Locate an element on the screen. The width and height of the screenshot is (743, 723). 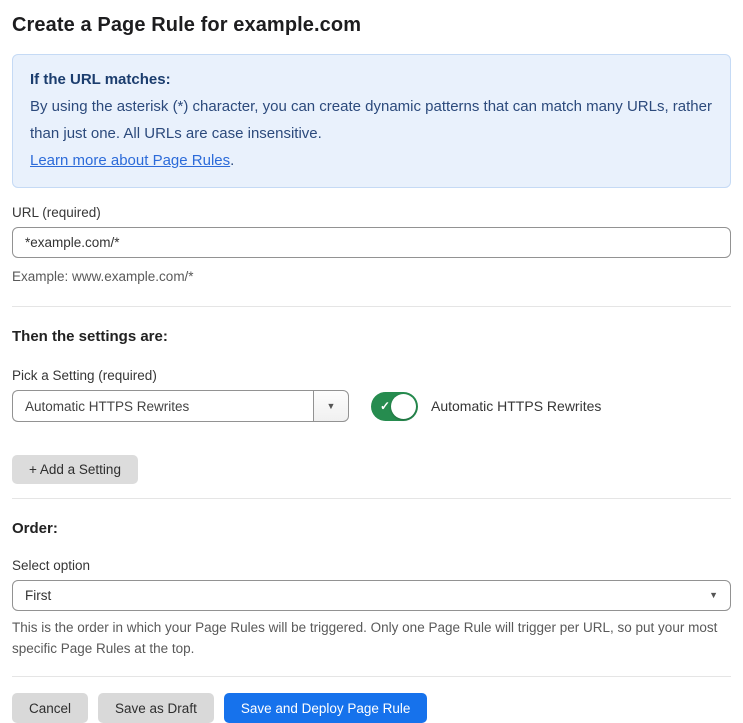
toggle-label: Automatic HTTPS Rewrites is located at coordinates (516, 406).